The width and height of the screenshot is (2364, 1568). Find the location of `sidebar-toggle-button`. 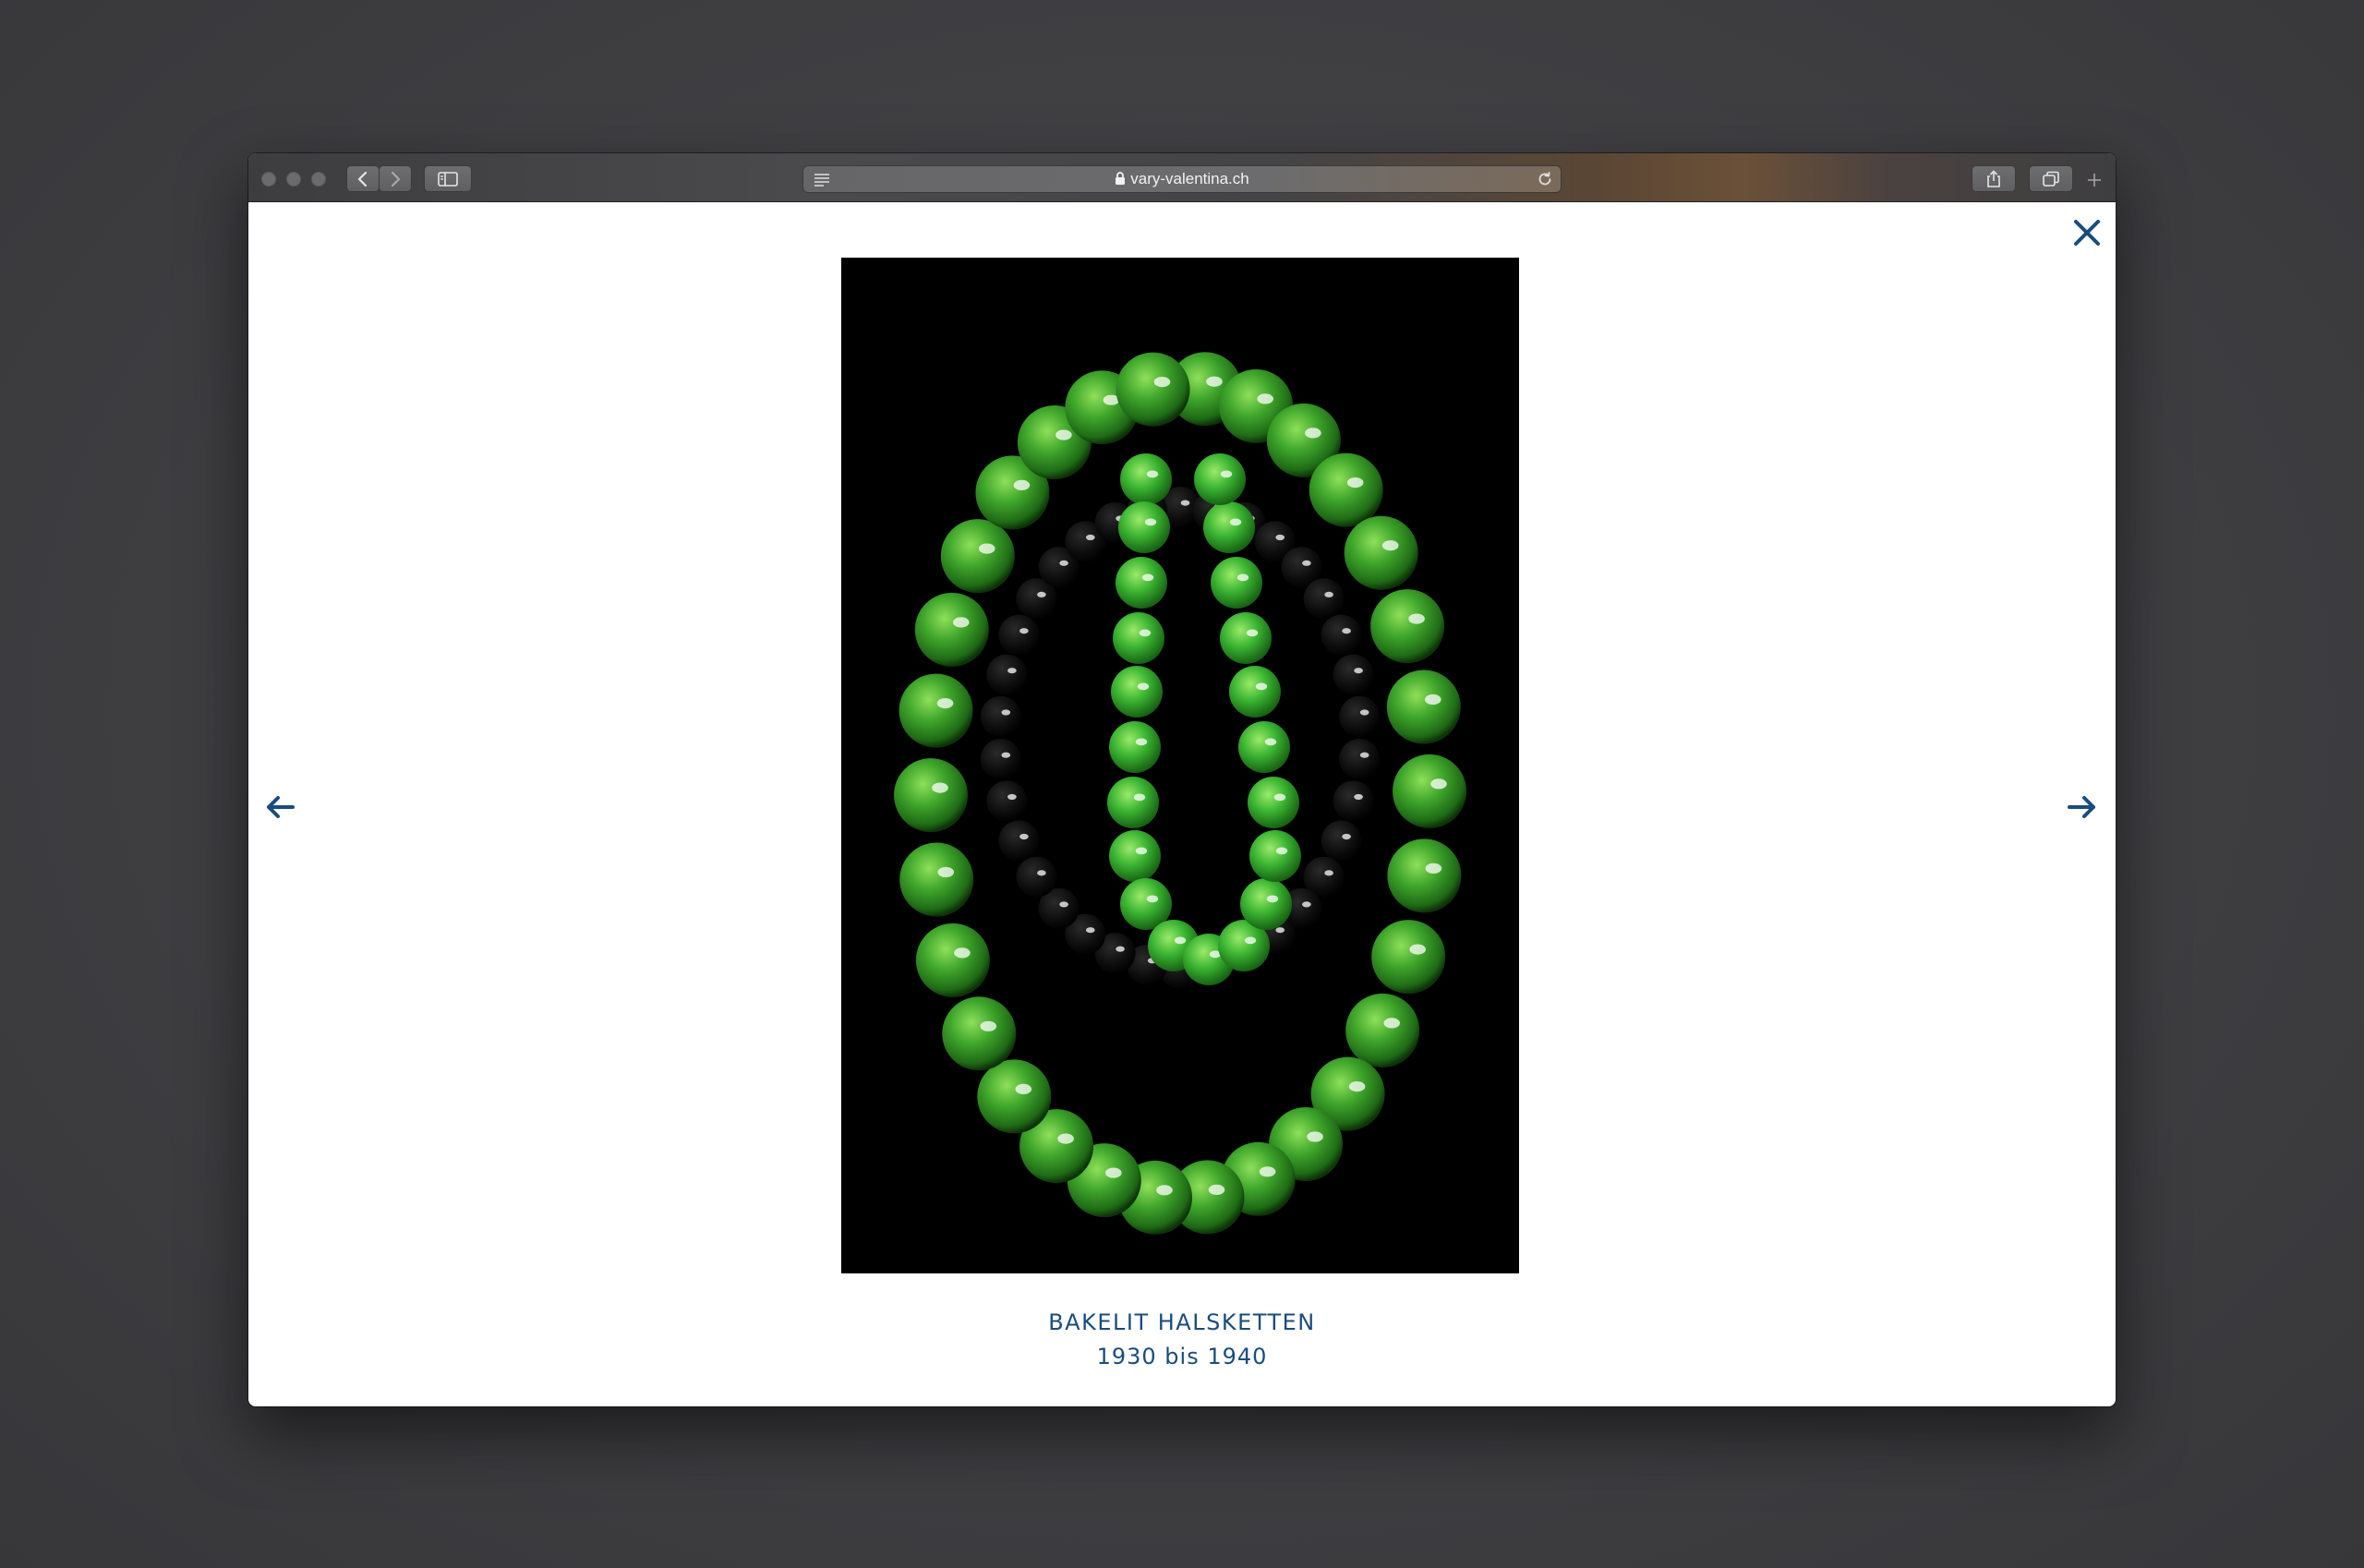

sidebar-toggle-button is located at coordinates (448, 178).